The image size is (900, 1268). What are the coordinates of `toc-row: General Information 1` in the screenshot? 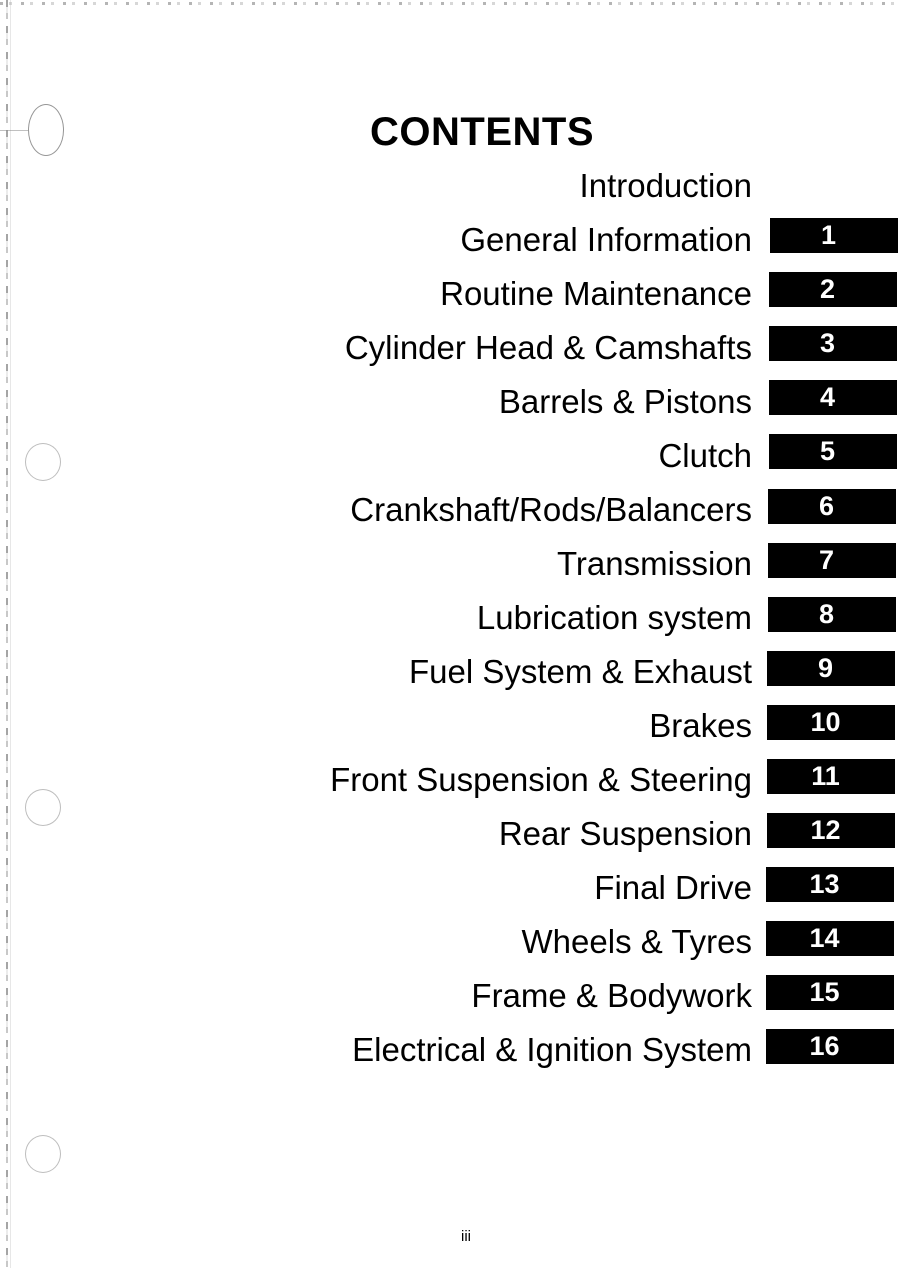 It's located at (450, 244).